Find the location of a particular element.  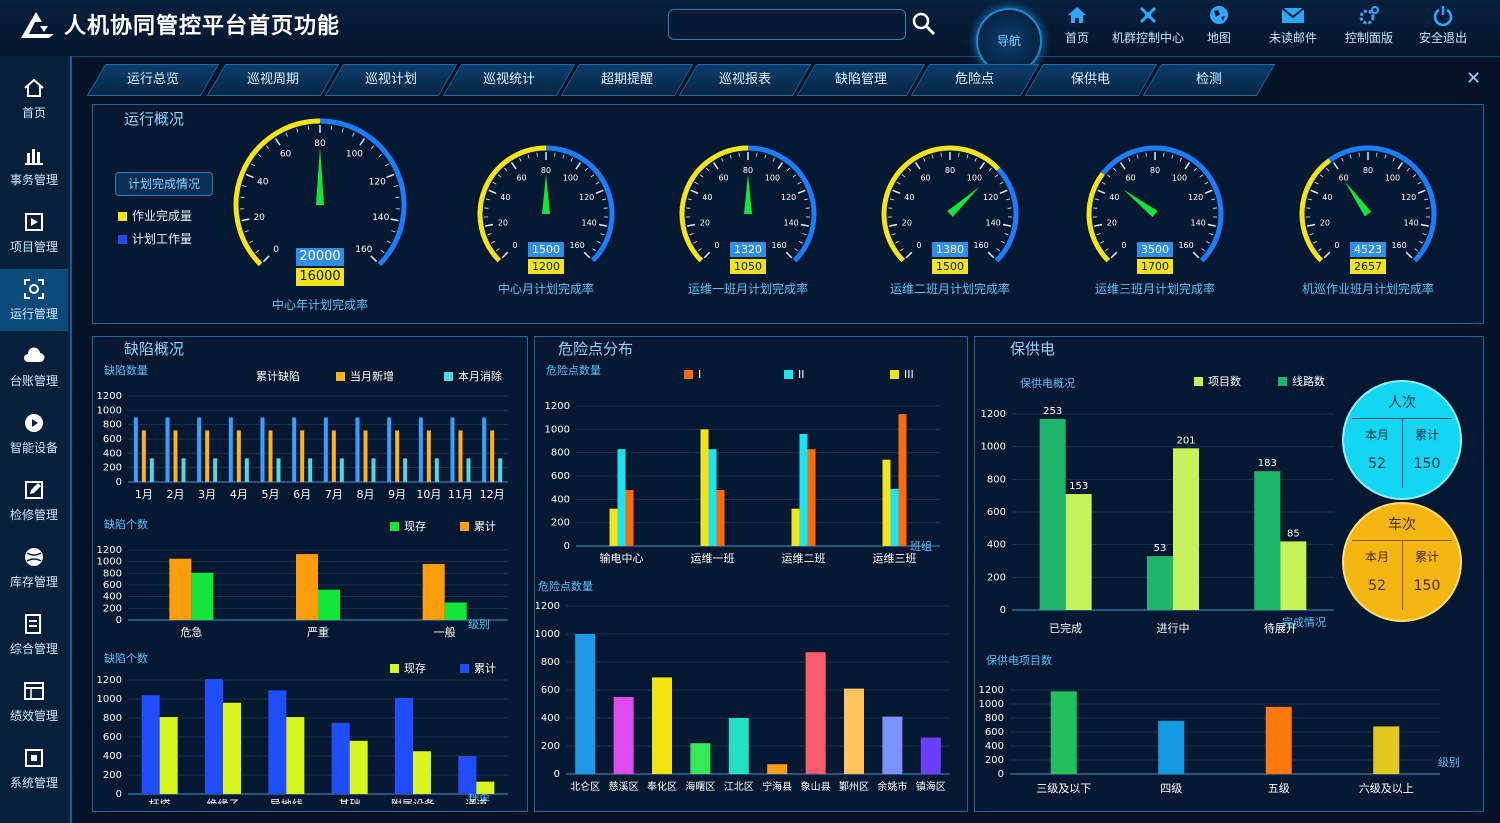

tab-1: 巡视周期 is located at coordinates (273, 80).